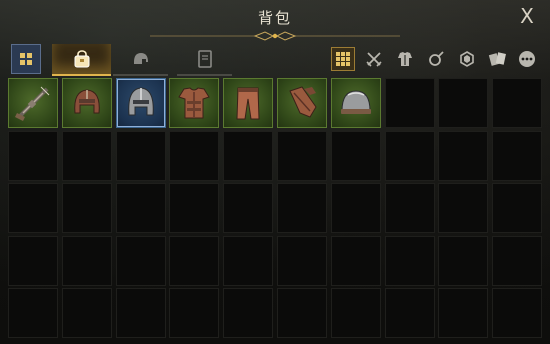 The width and height of the screenshot is (550, 344). What do you see at coordinates (275, 60) in the screenshot?
I see `tabs-row` at bounding box center [275, 60].